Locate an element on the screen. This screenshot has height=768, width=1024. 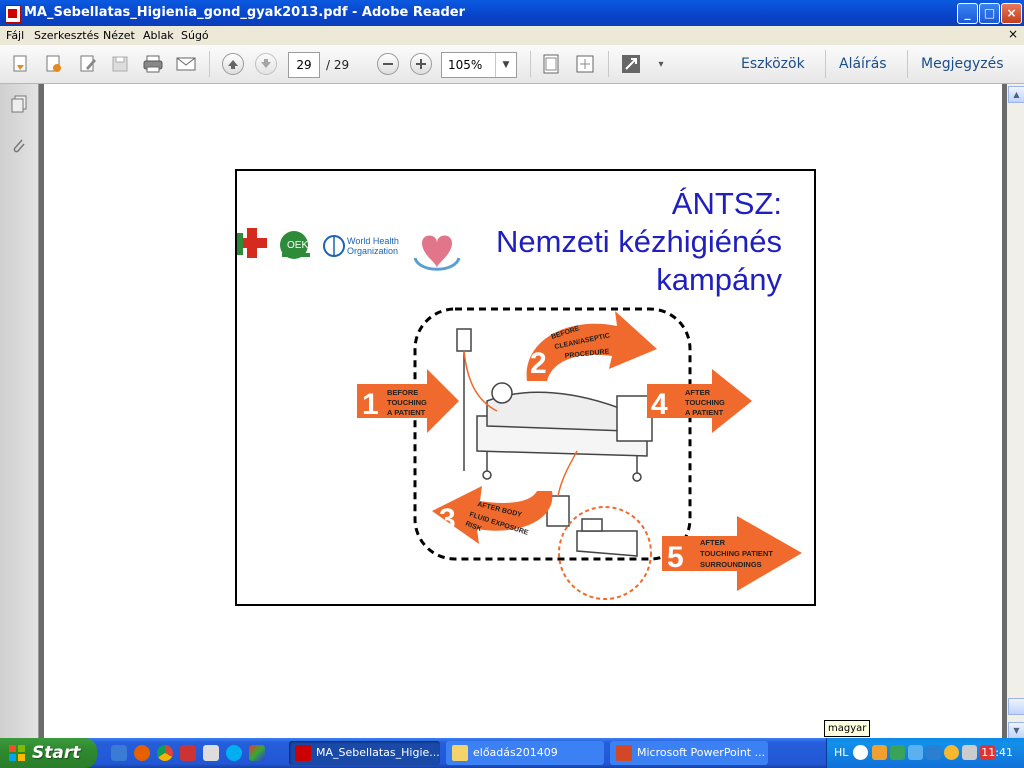
scroll-thumb is located at coordinates (1016, 706).